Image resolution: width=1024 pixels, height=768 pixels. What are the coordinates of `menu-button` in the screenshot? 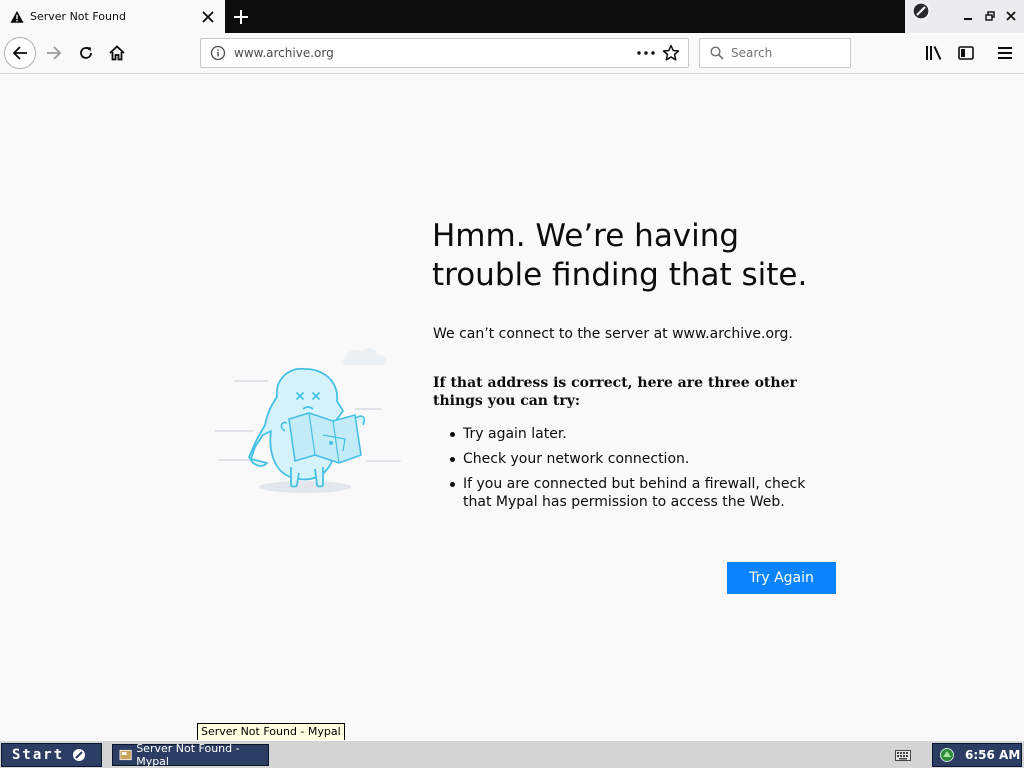 It's located at (1005, 53).